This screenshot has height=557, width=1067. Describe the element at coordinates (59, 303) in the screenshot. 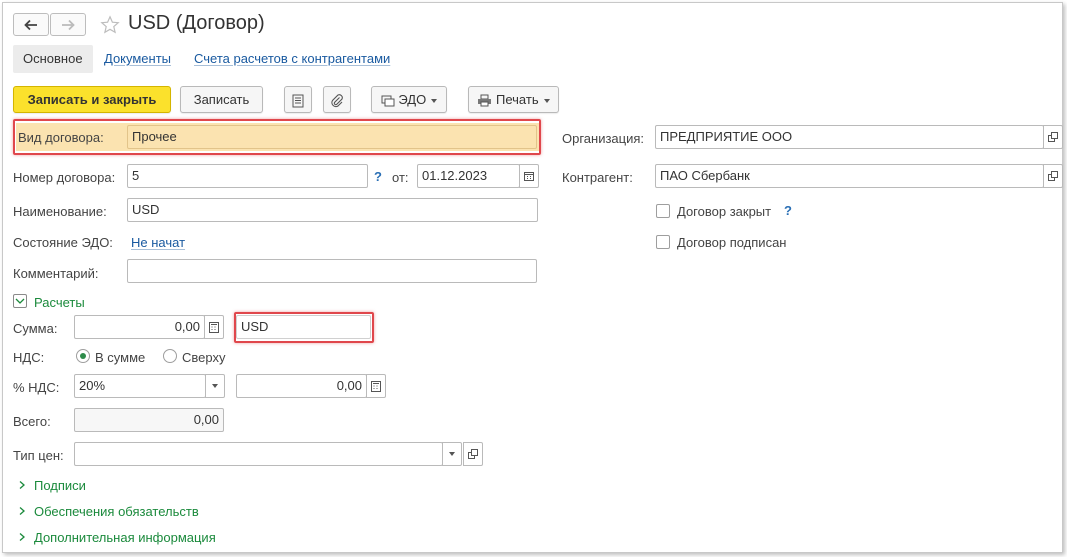

I see `settlements-section-title: Расчеты` at that location.